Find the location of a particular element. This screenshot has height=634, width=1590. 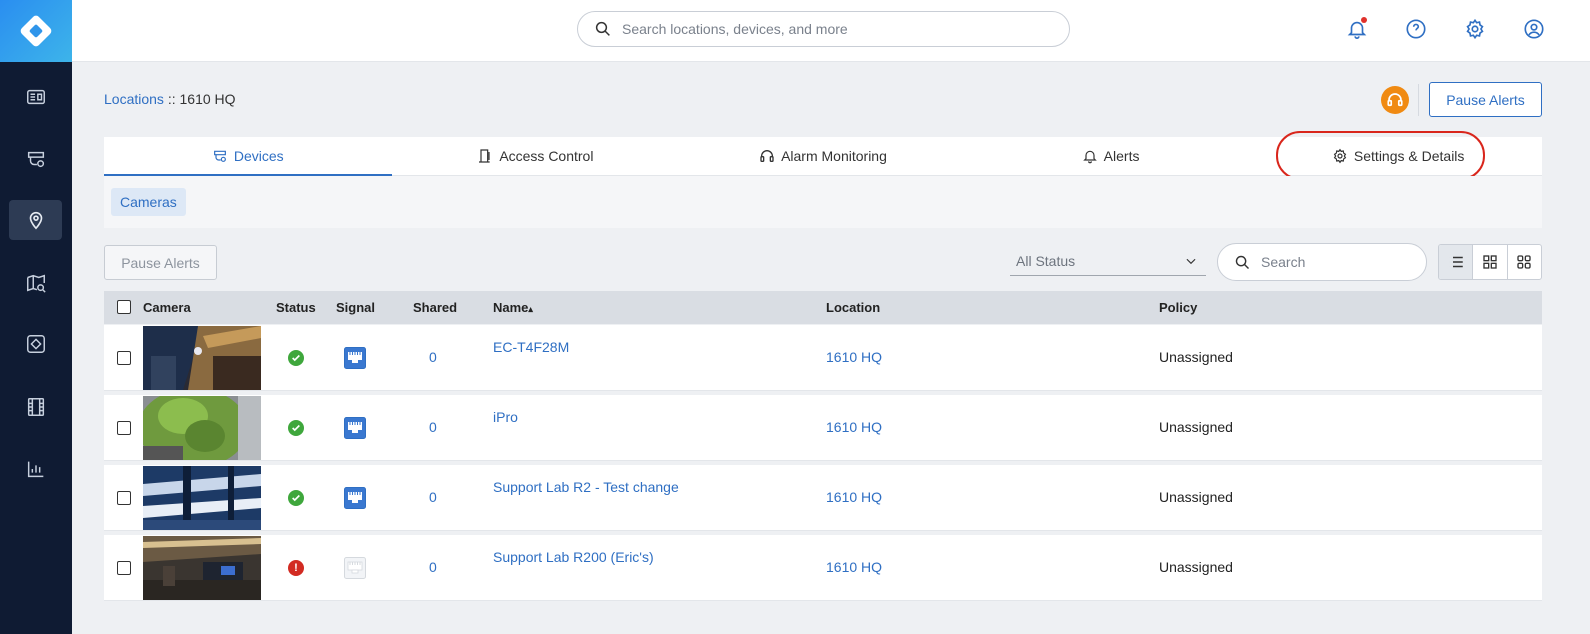

grid-icon is located at coordinates (1490, 262).